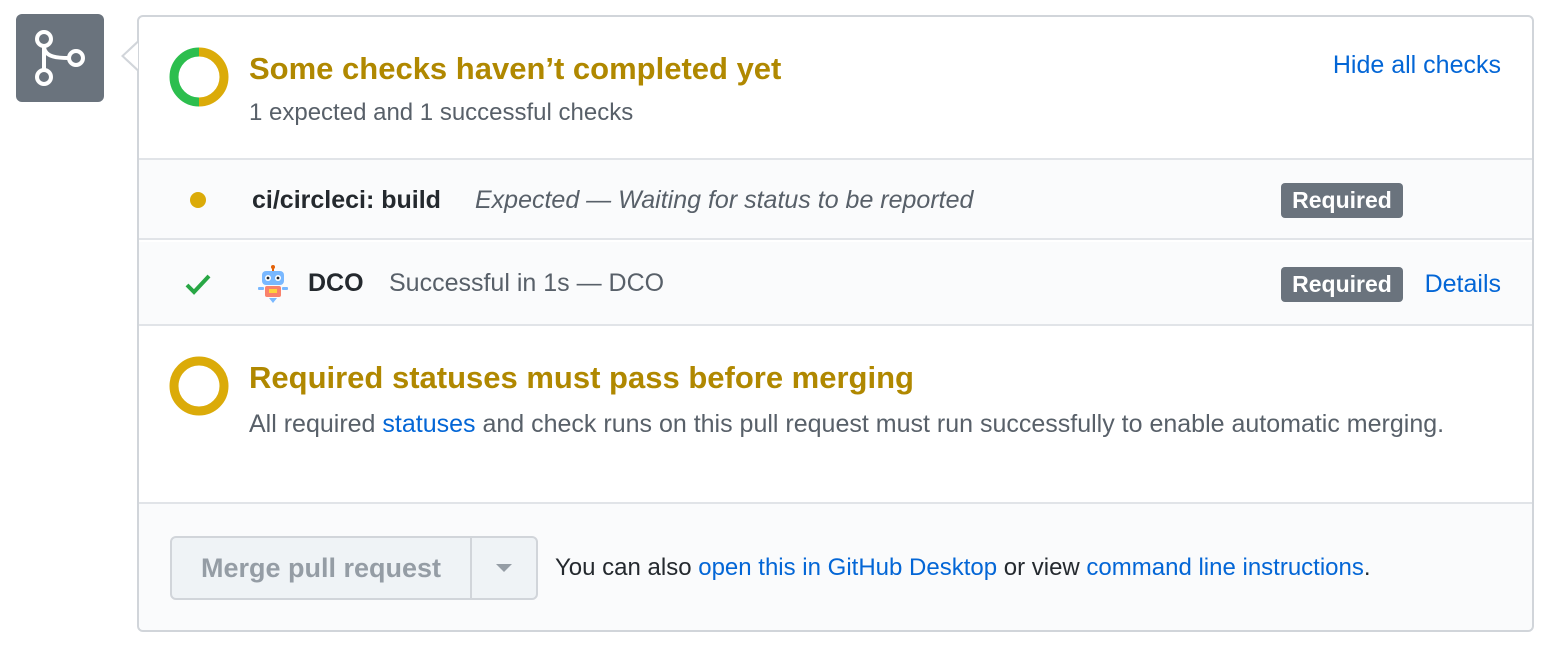  I want to click on pending-dot-icon, so click(198, 200).